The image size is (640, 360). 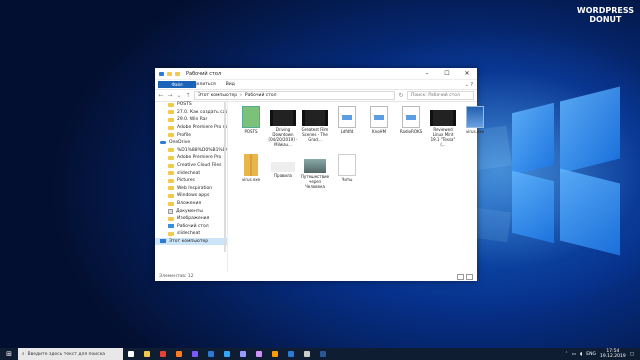 I want to click on store-taskbar-button, so click(x=211, y=354).